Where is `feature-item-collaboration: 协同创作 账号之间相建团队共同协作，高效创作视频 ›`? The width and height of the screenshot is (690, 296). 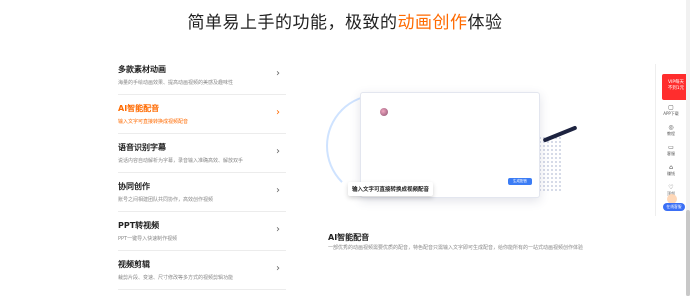 feature-item-collaboration: 协同创作 账号之间相建团队共同协作，高效创作视频 › is located at coordinates (202, 192).